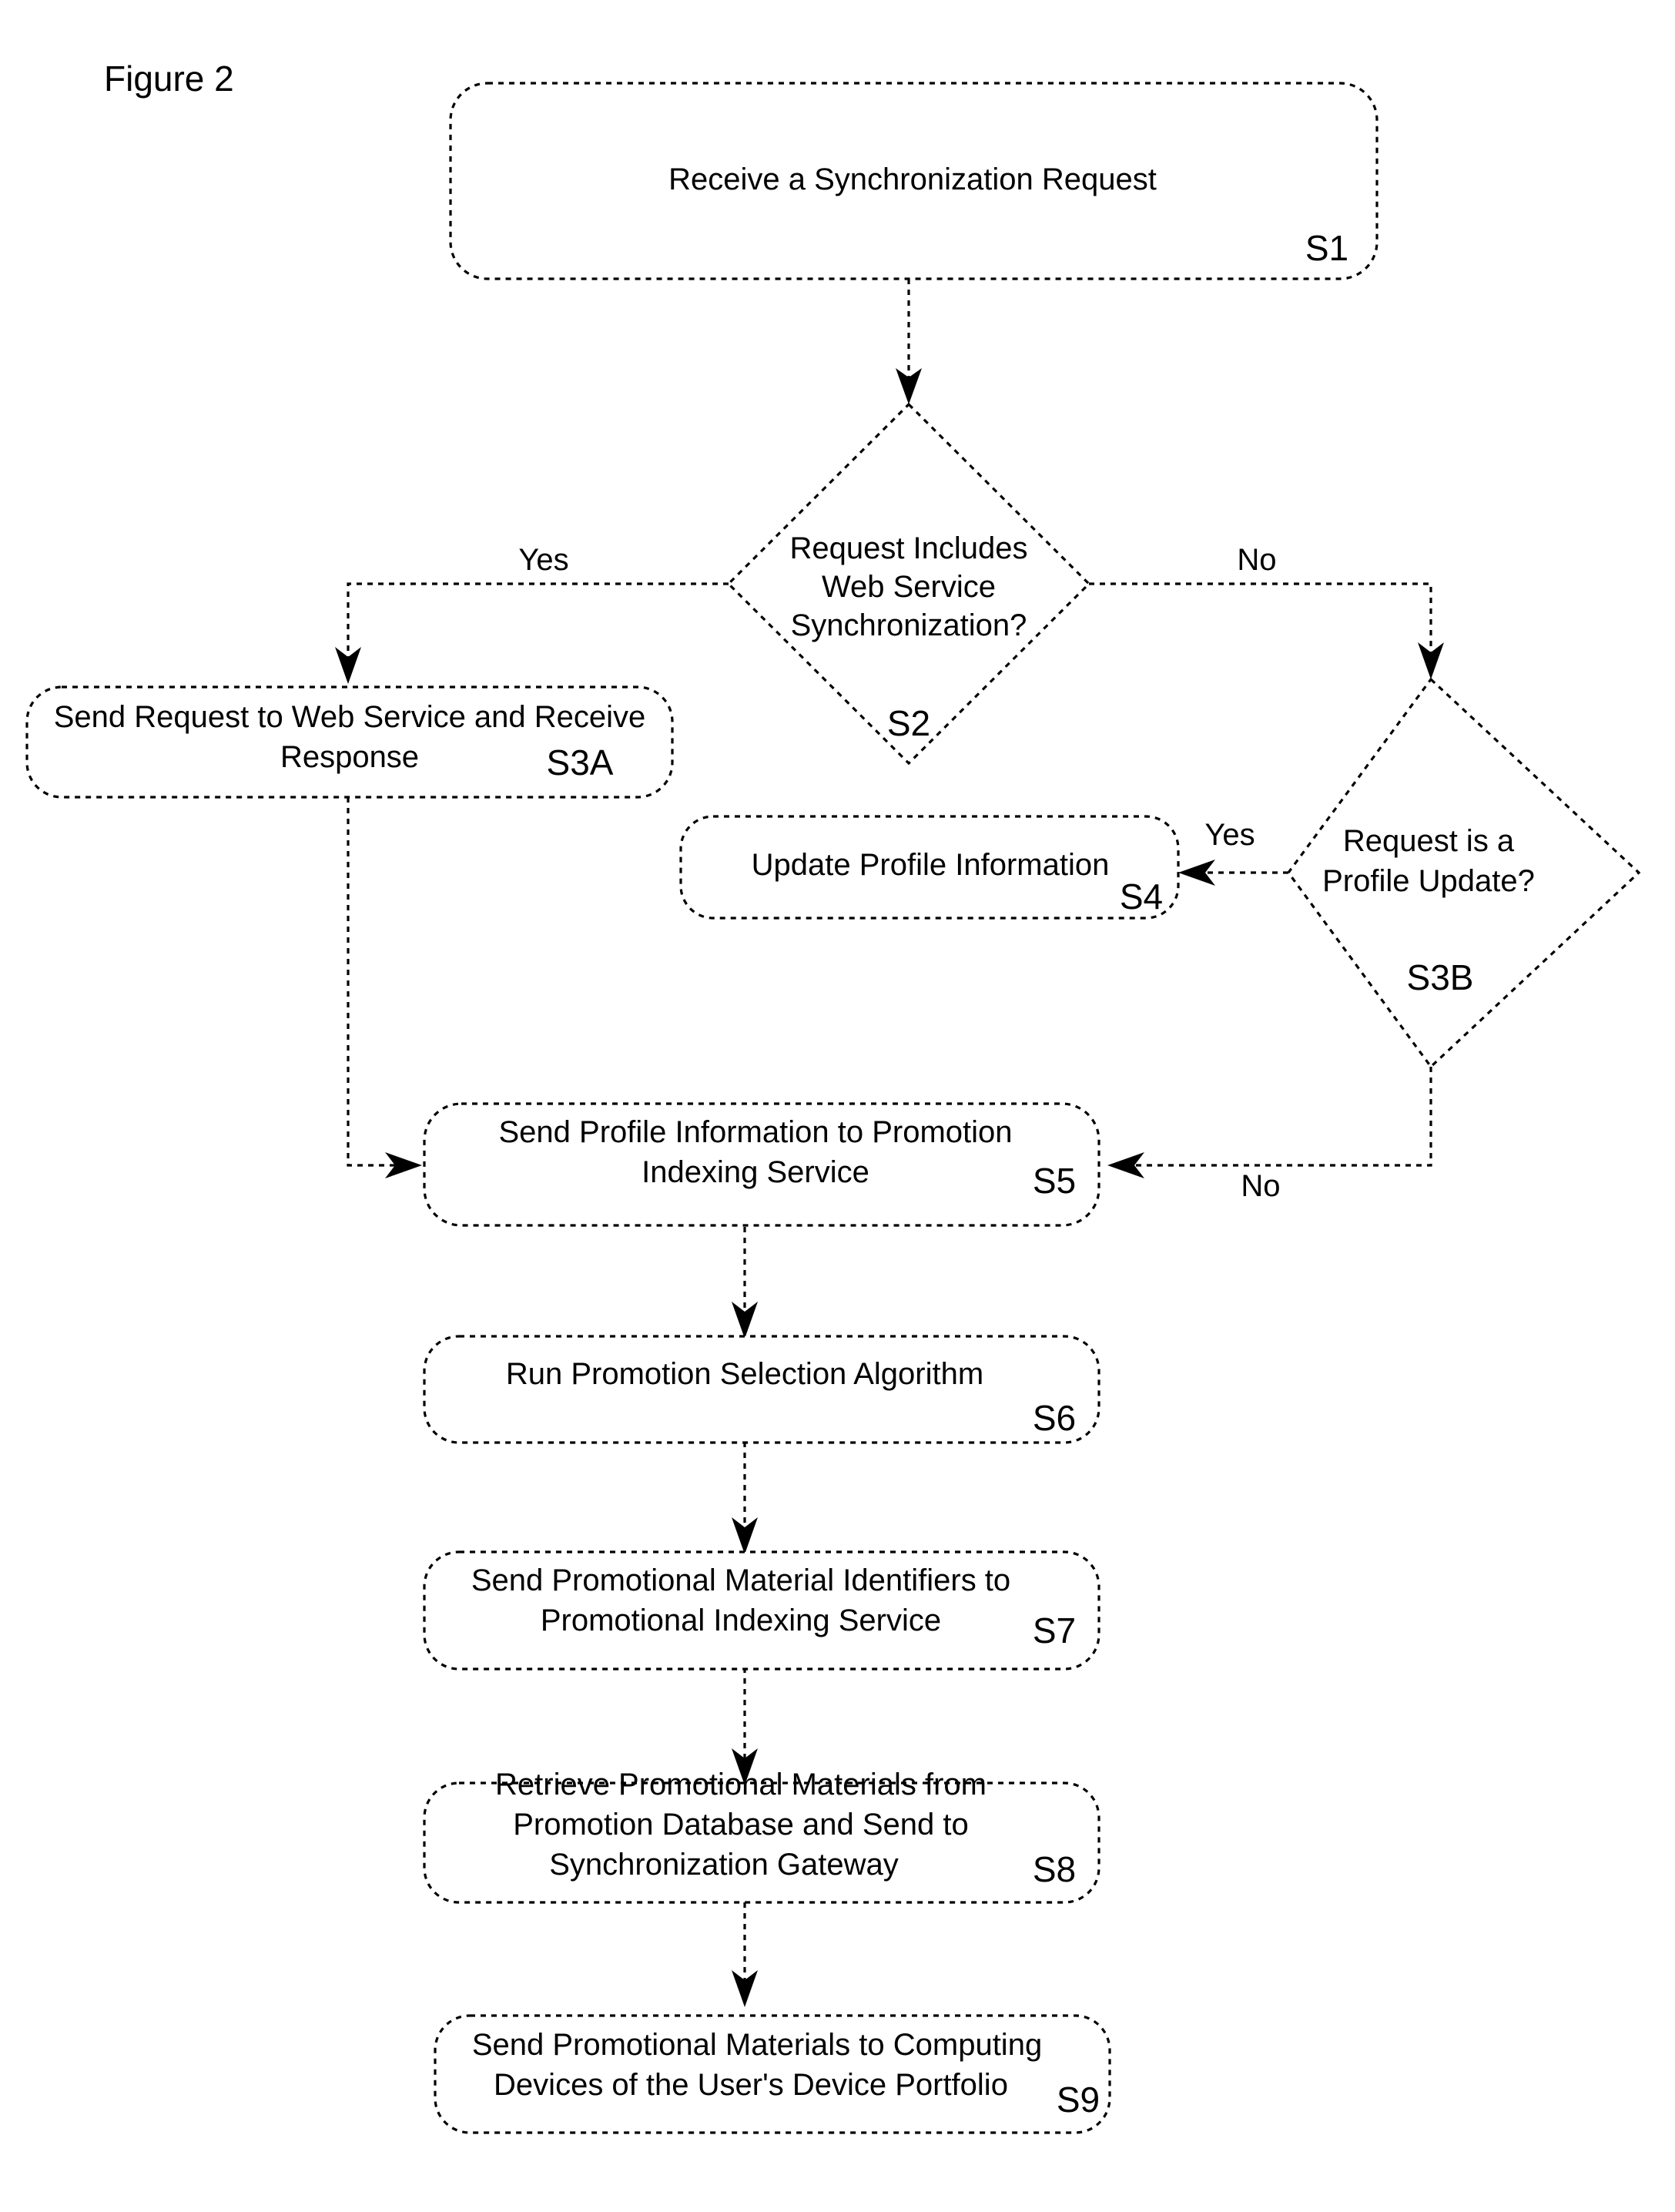 The image size is (1675, 2212). I want to click on edge-label-s2-no: No, so click(1256, 560).